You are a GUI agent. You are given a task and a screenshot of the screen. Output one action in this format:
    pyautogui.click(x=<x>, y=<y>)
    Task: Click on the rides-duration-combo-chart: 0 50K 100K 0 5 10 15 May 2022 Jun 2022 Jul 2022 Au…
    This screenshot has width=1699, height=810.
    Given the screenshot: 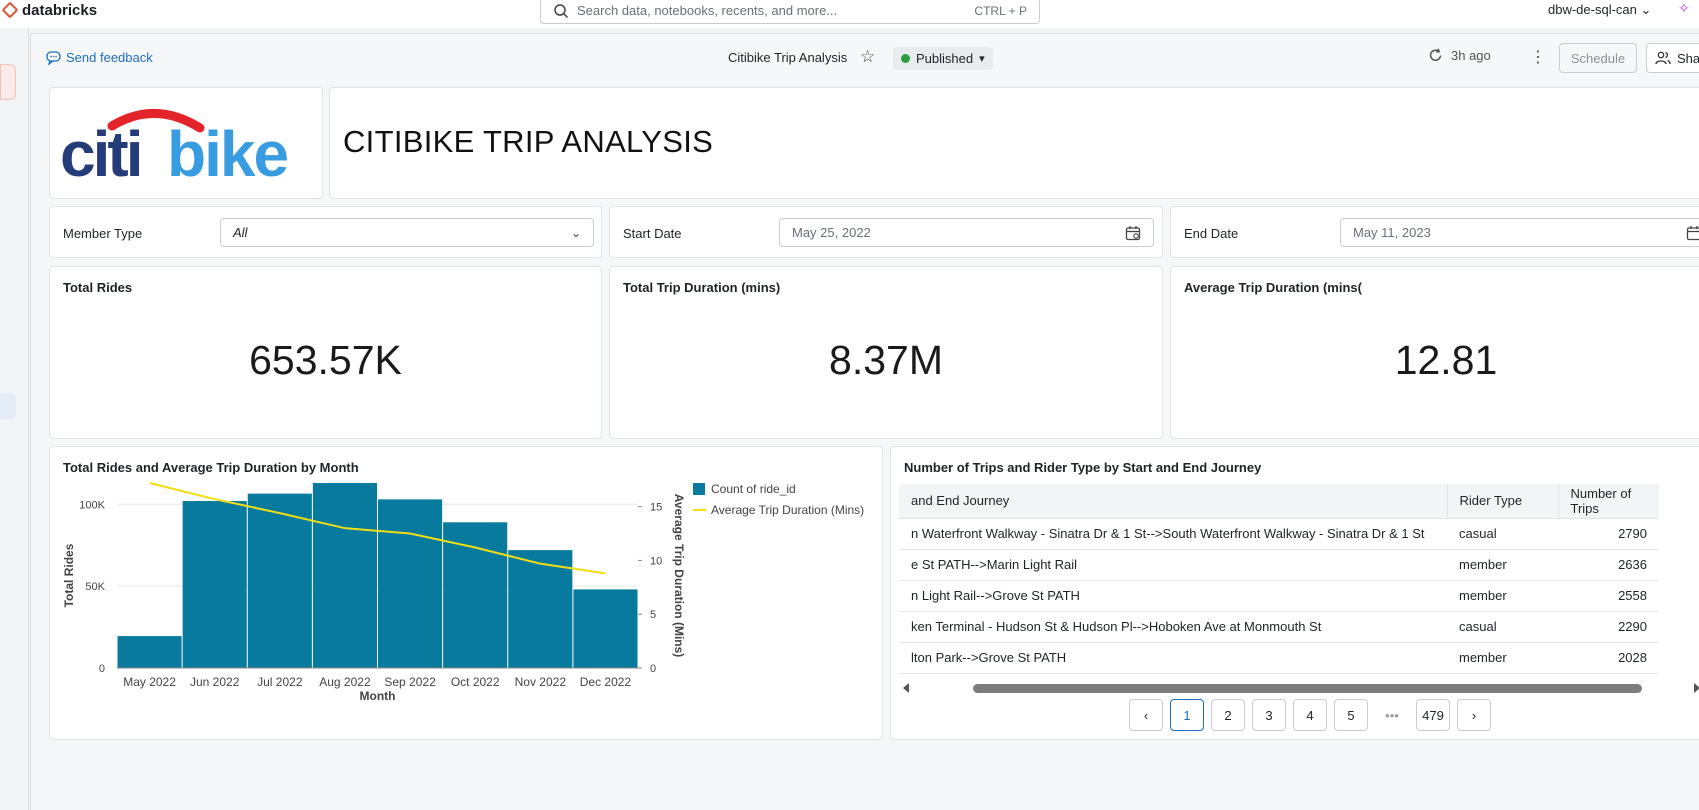 What is the action you would take?
    pyautogui.click(x=463, y=592)
    